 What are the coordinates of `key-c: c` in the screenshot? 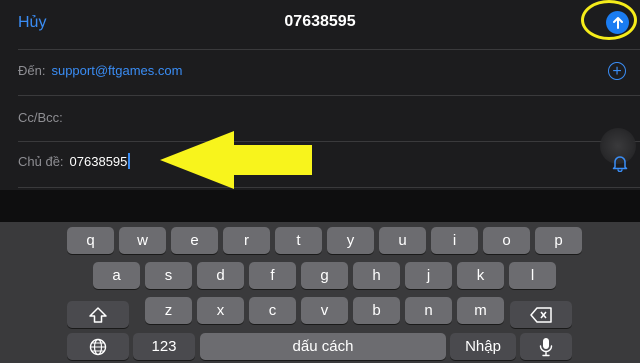 It's located at (272, 310).